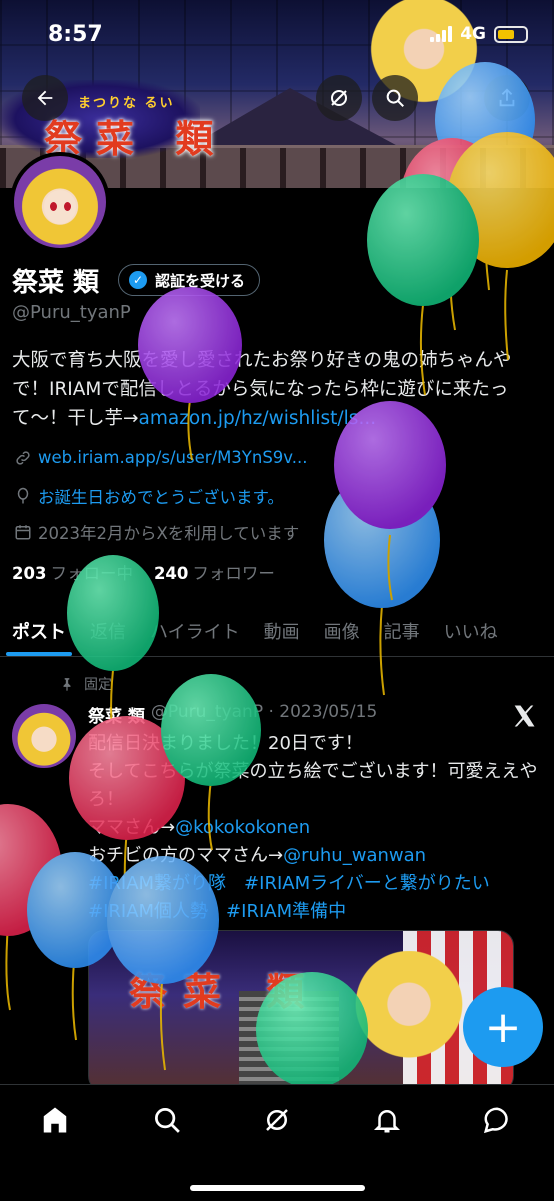 Image resolution: width=554 pixels, height=1201 pixels. I want to click on compose-icon: +, so click(503, 1027).